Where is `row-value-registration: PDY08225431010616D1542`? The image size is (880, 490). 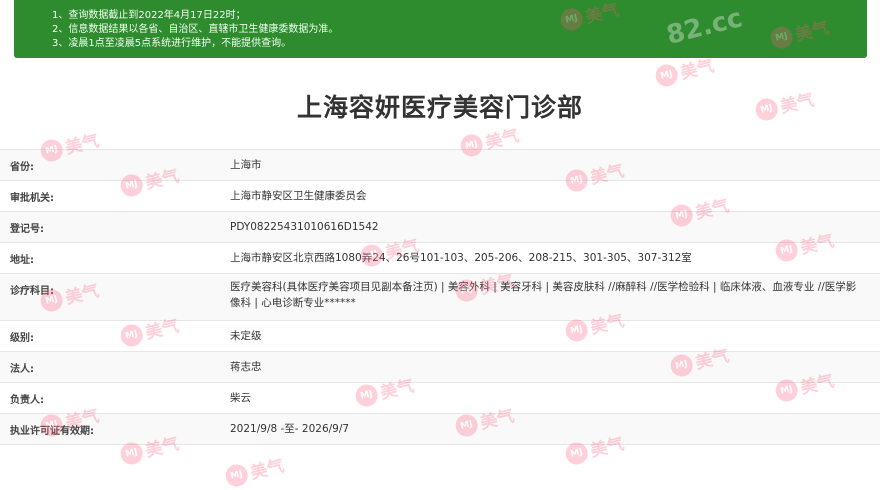
row-value-registration: PDY08225431010616D1542 is located at coordinates (304, 227).